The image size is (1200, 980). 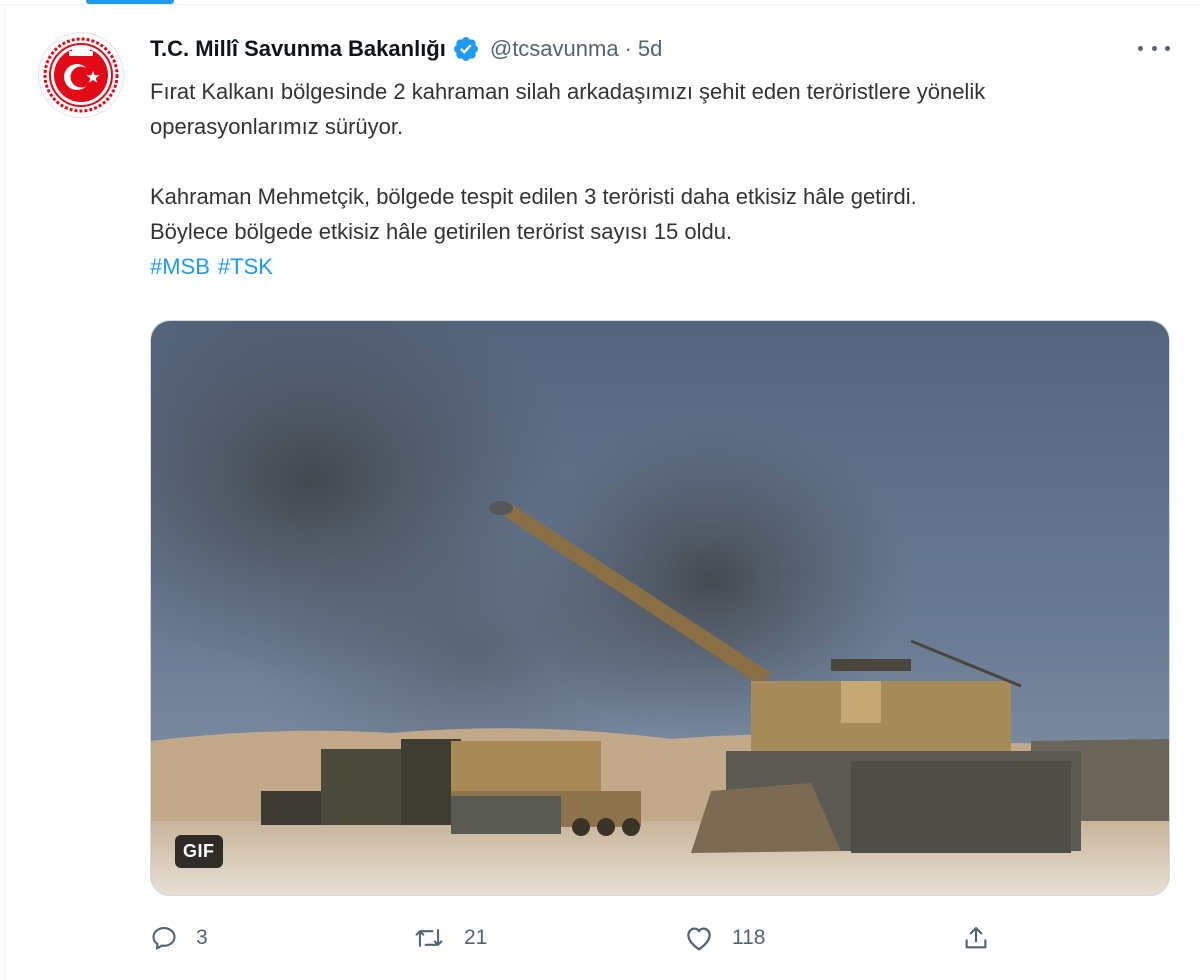 I want to click on retweet-button: 21, so click(x=449, y=938).